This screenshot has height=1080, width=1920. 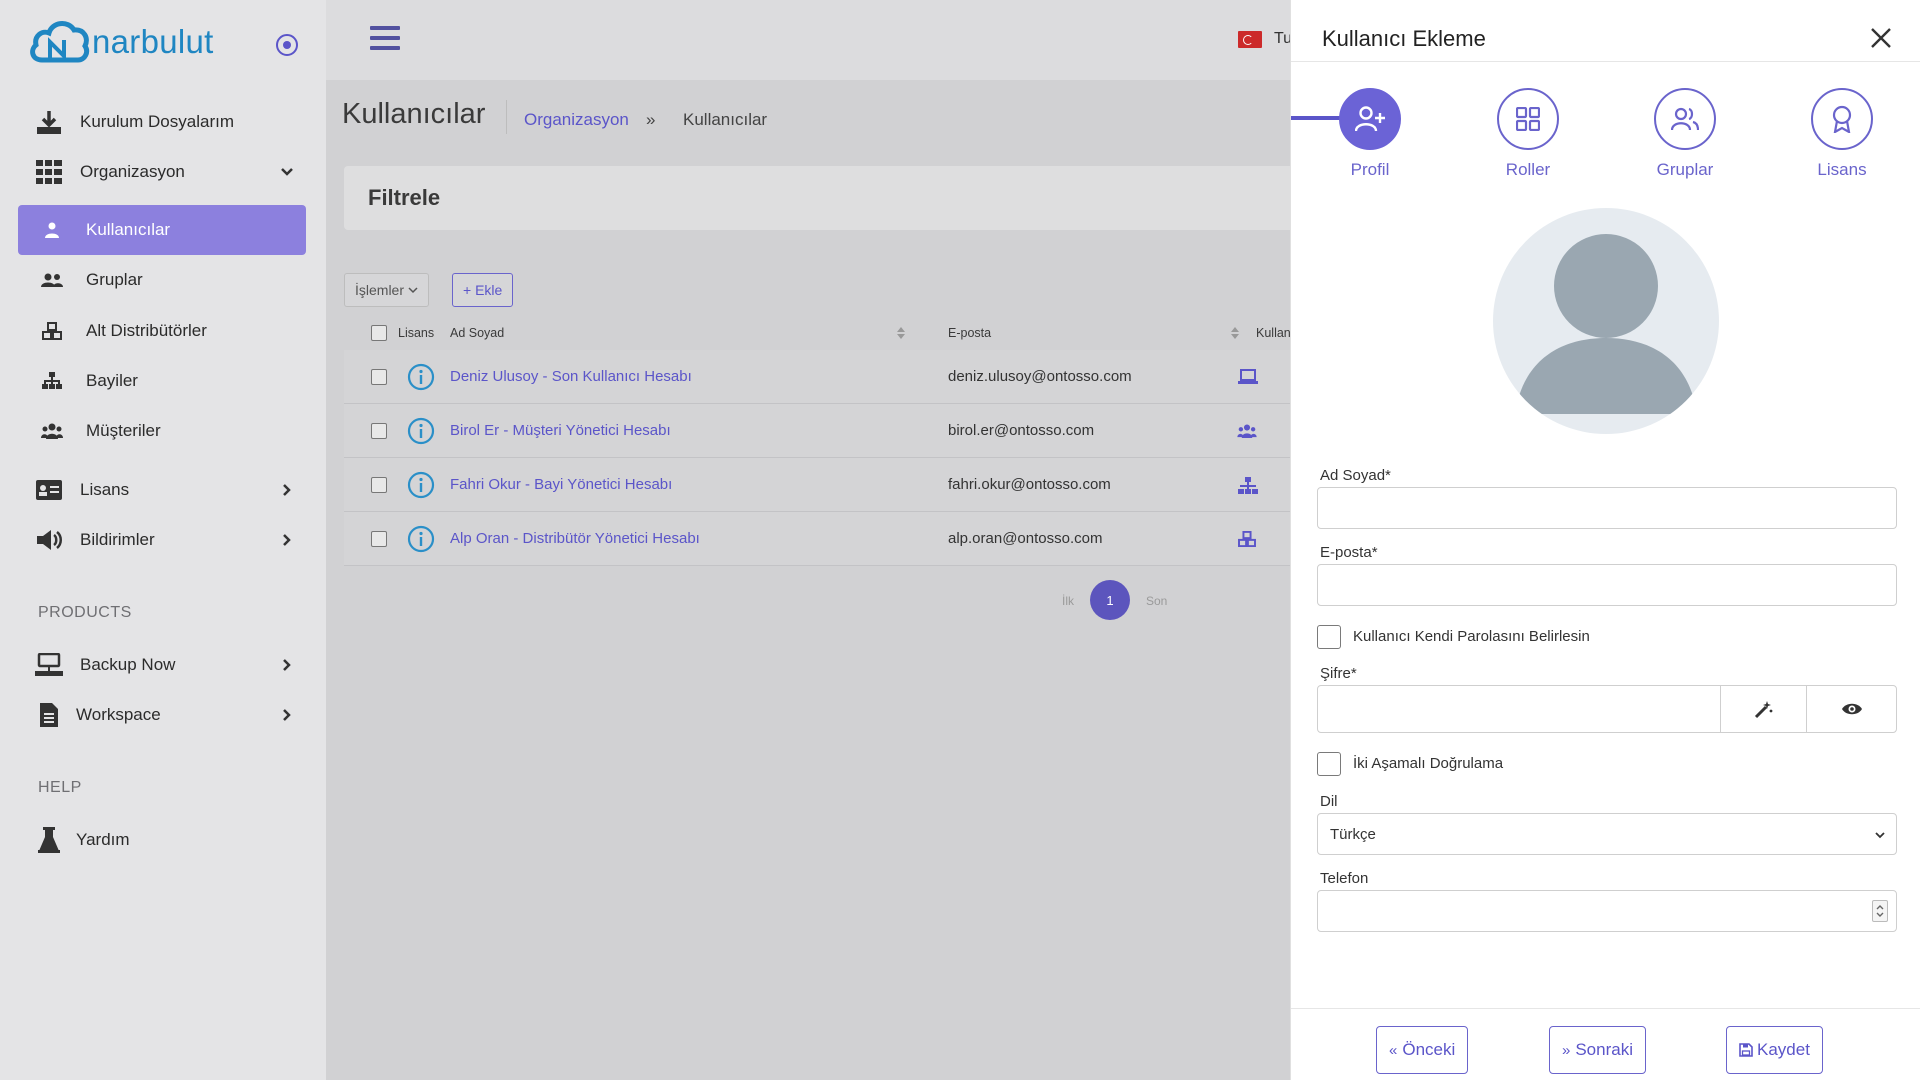 I want to click on sidebar-item-backup-now: Backup Now, so click(x=162, y=665).